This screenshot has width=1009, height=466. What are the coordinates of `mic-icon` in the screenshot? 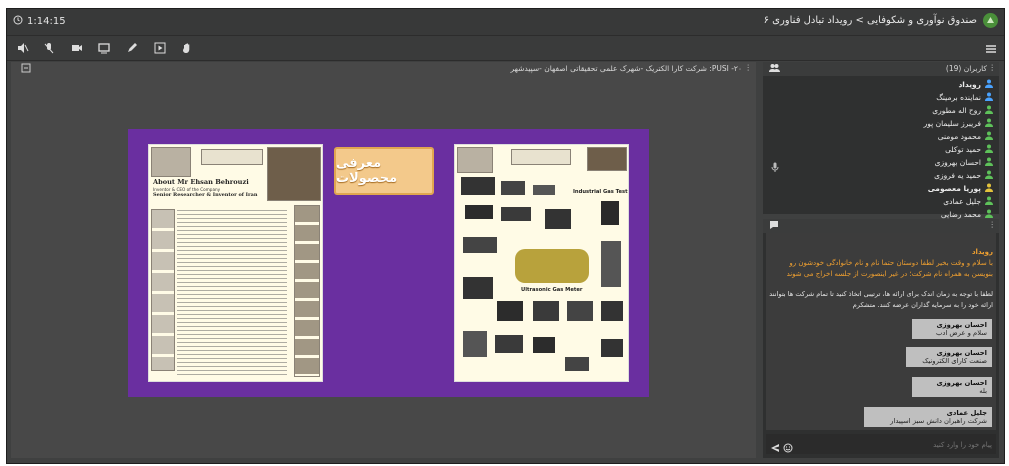 It's located at (775, 166).